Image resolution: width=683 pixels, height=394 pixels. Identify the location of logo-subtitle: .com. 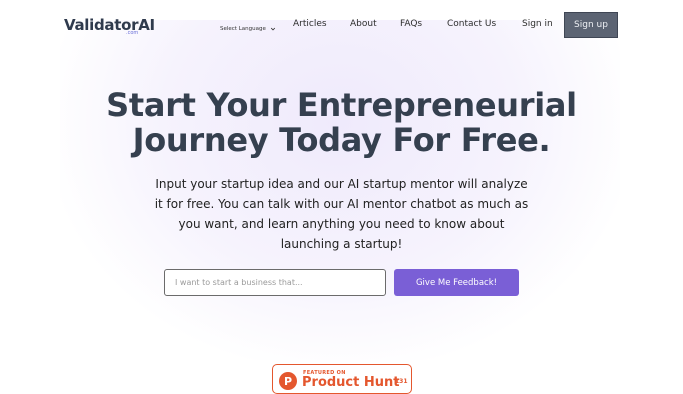
(132, 33).